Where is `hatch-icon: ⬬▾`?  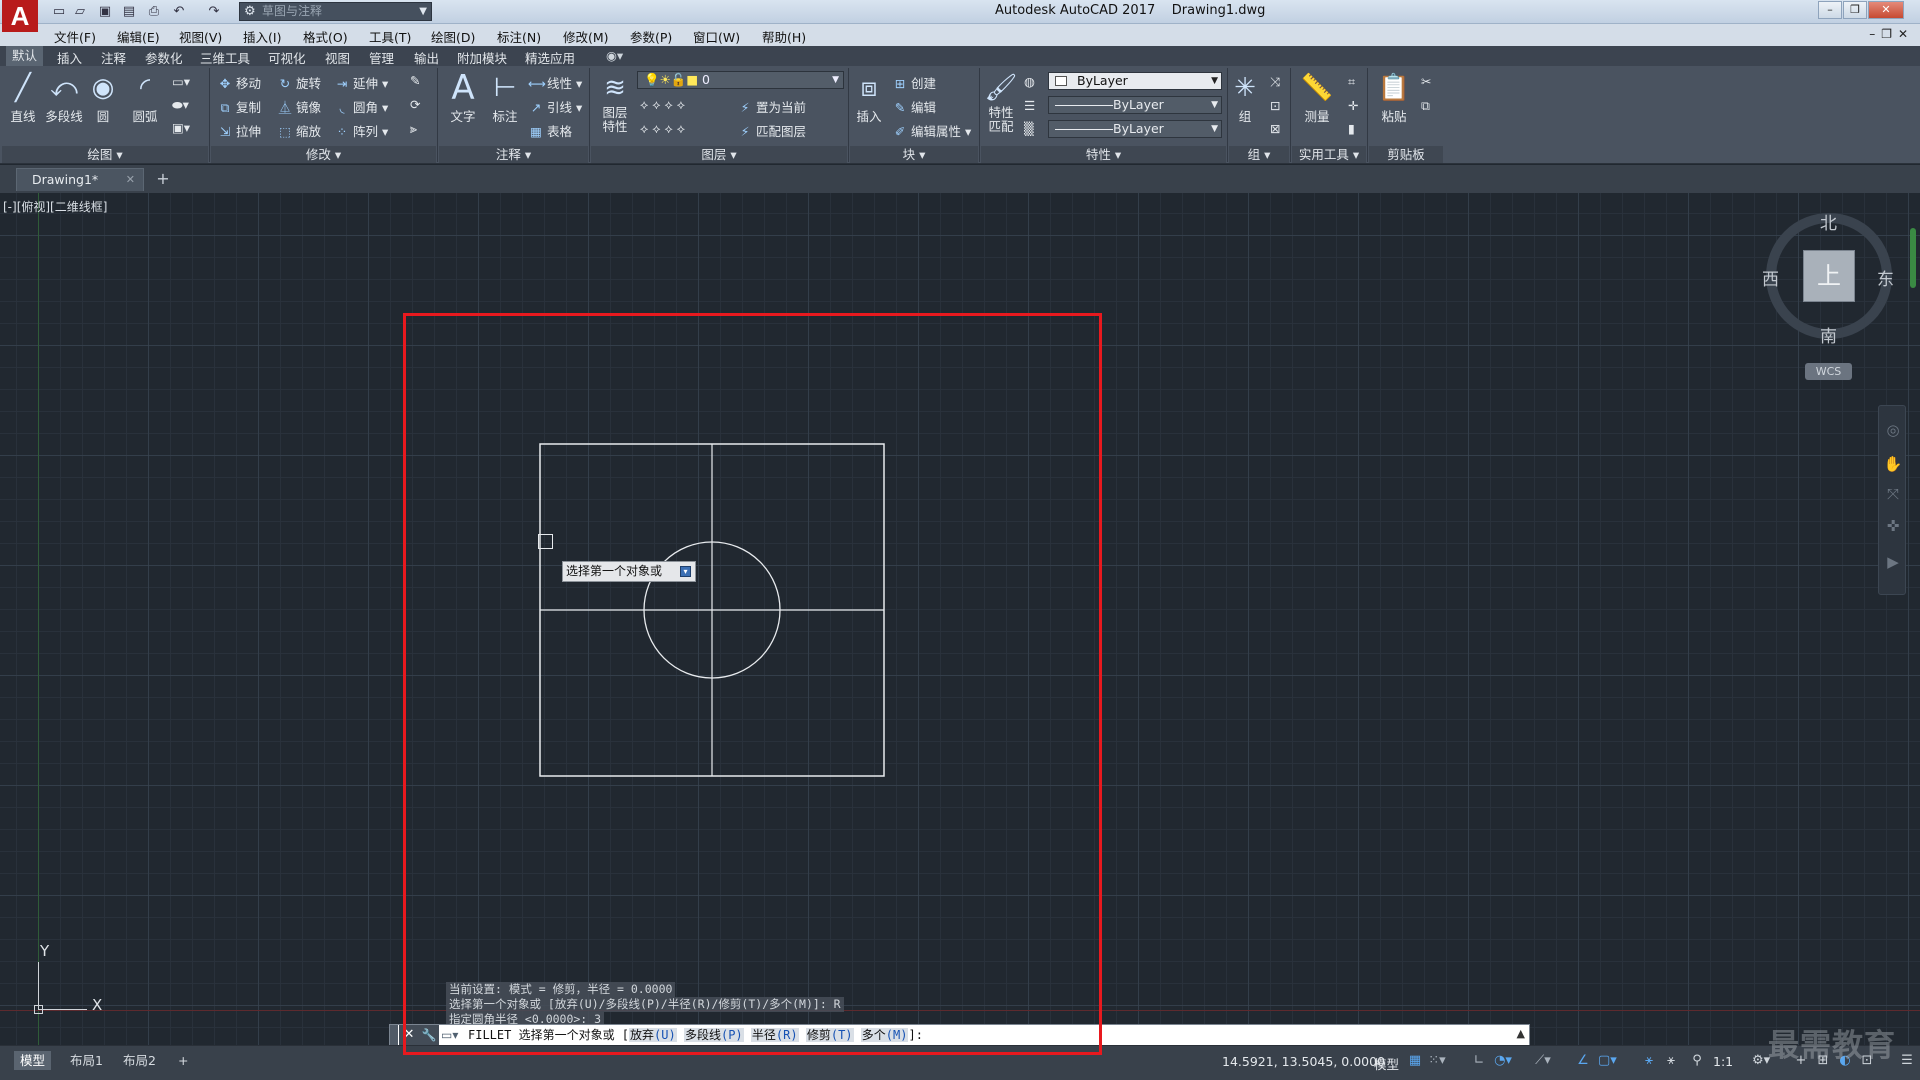
hatch-icon: ⬬▾ is located at coordinates (180, 105).